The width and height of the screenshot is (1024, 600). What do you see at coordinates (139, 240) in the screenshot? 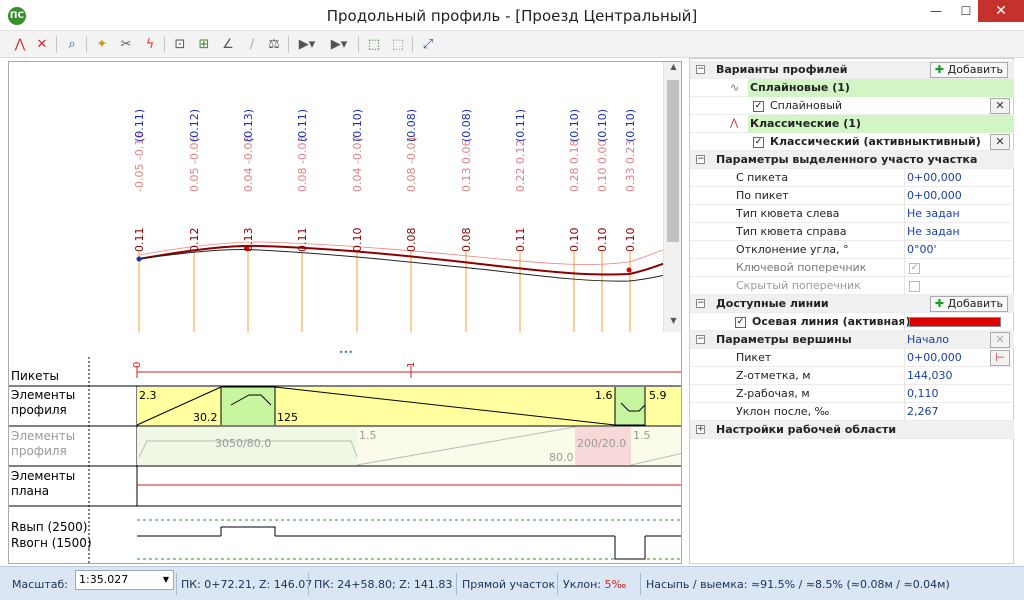
I see `picket-label: 0.11` at bounding box center [139, 240].